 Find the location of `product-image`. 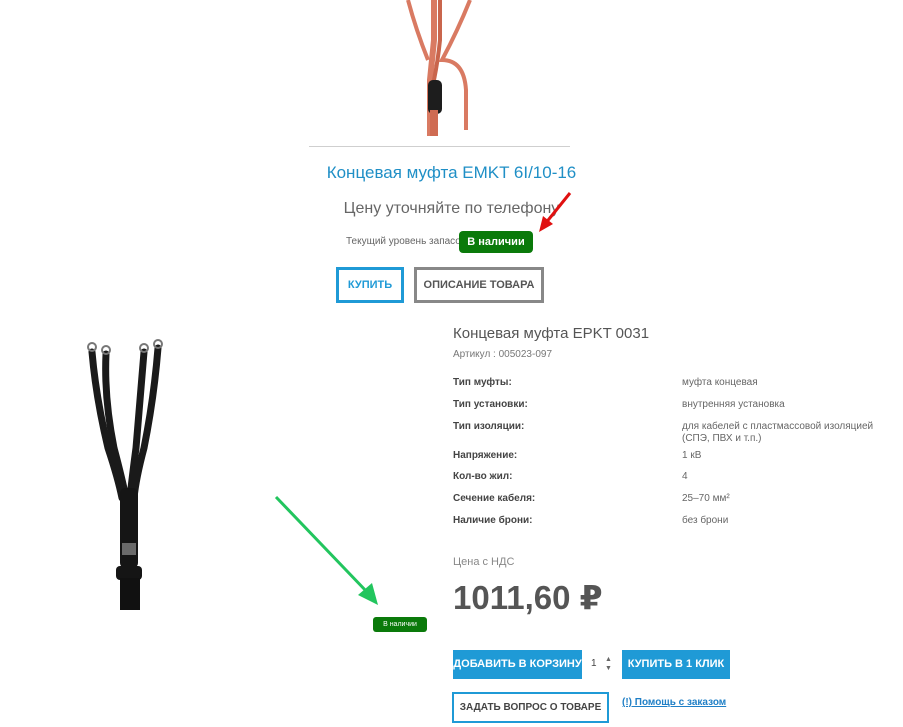

product-image is located at coordinates (130, 474).